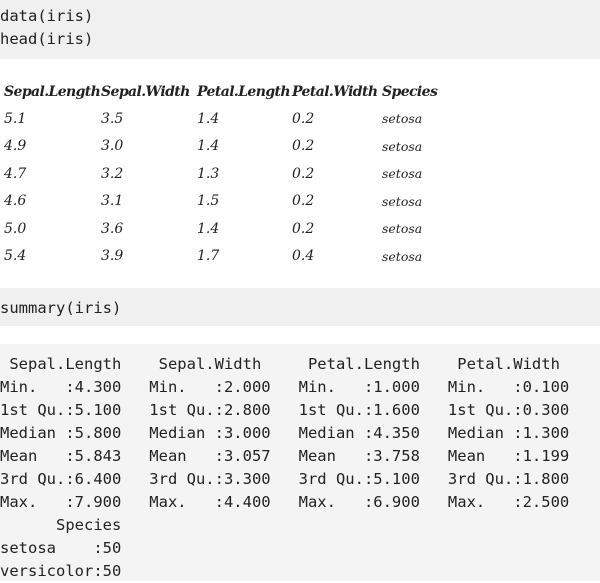  I want to click on code-block-summary: summary(iris), so click(300, 307).